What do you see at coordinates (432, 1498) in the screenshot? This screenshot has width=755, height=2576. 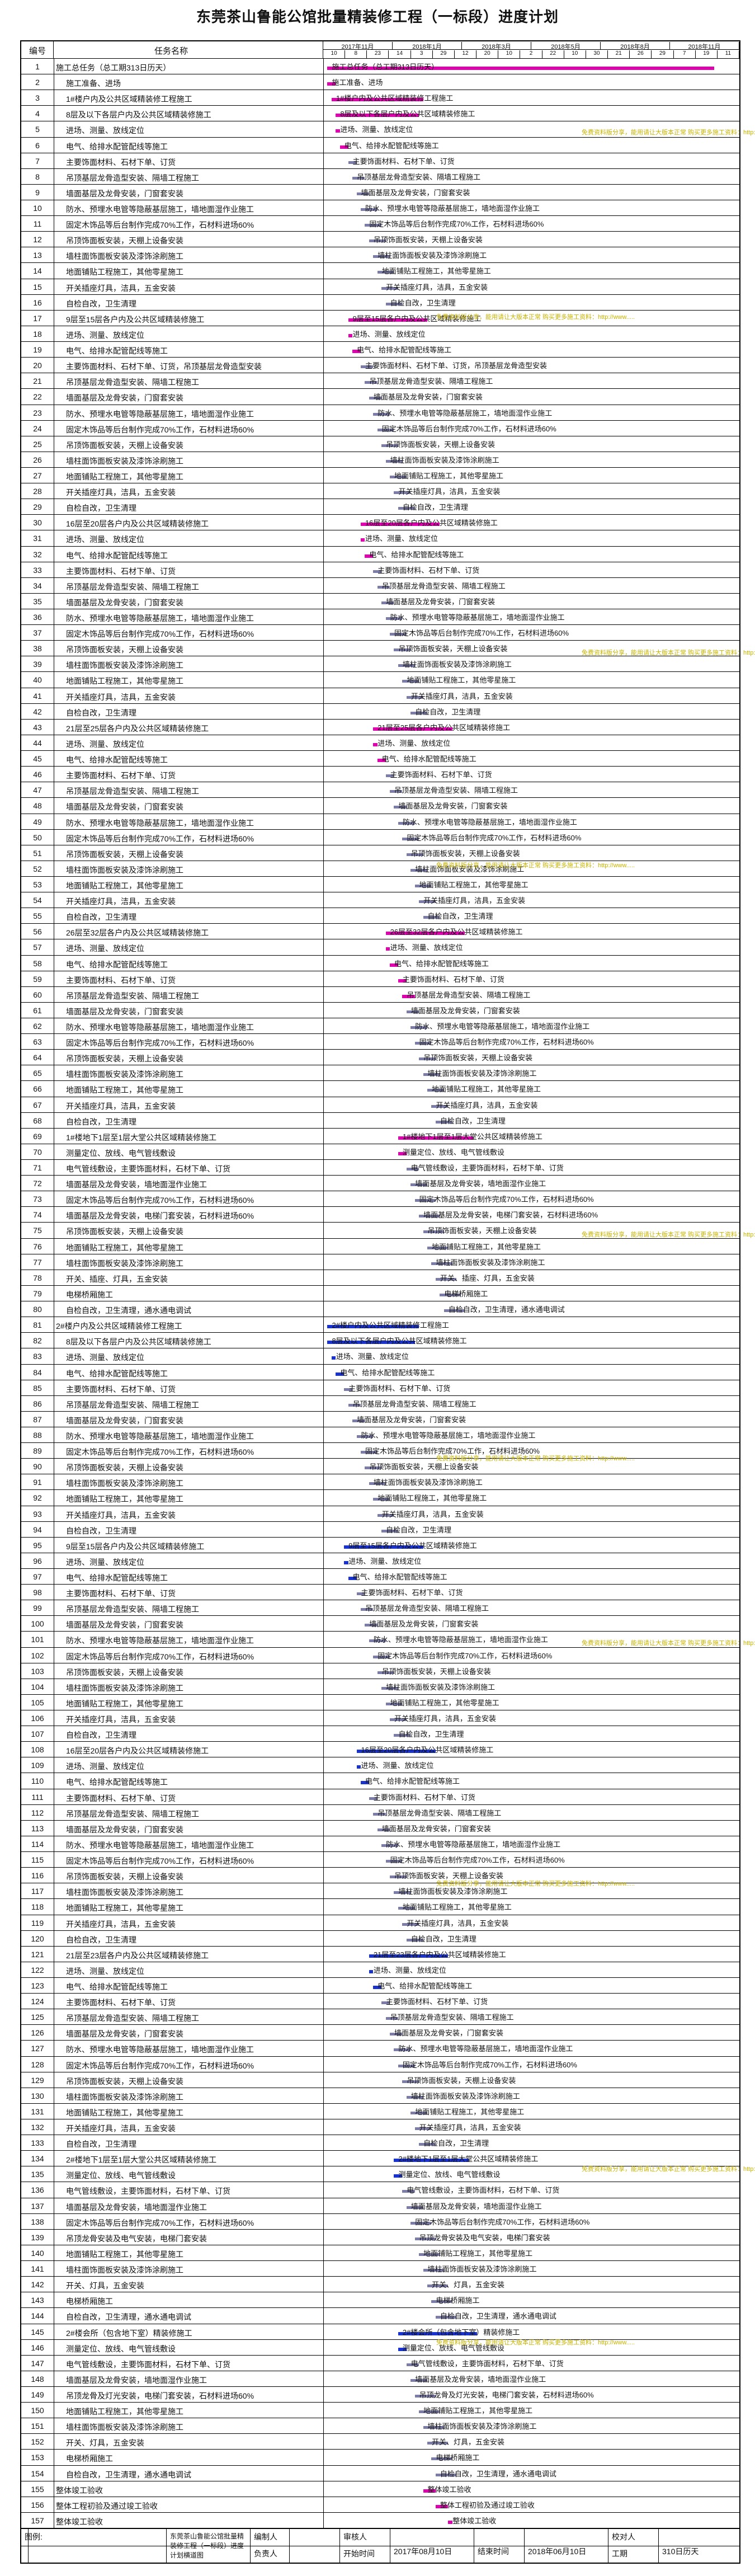 I see `gantt-bar-label: 地面铺贴工程施工，其他零星施工` at bounding box center [432, 1498].